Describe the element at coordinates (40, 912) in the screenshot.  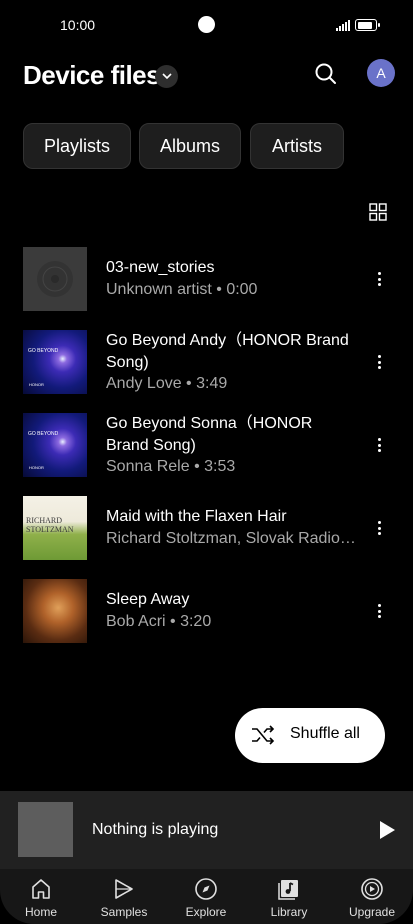
I see `nav-label: Home` at that location.